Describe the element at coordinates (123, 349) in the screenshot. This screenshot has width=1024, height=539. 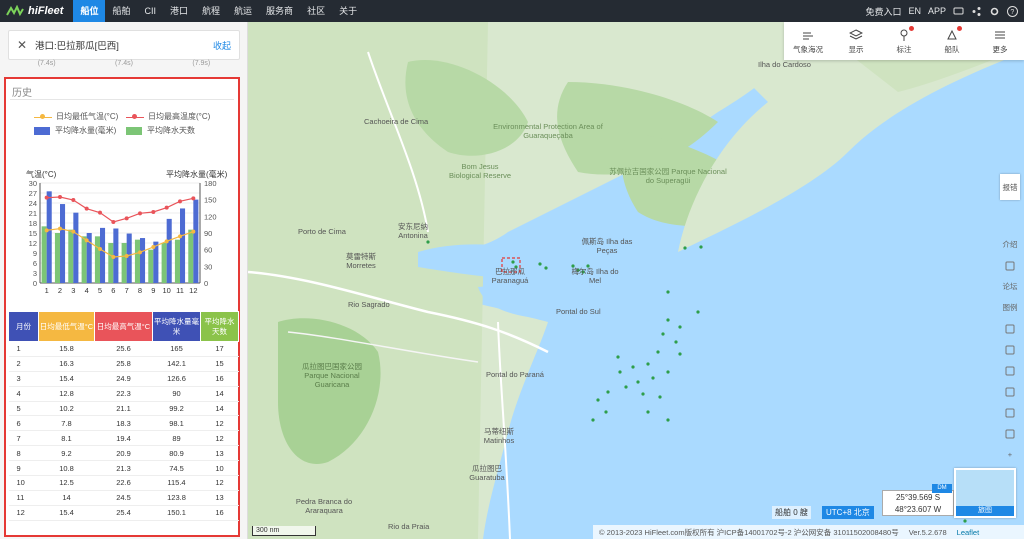
I see `table-cell: 25.6` at that location.